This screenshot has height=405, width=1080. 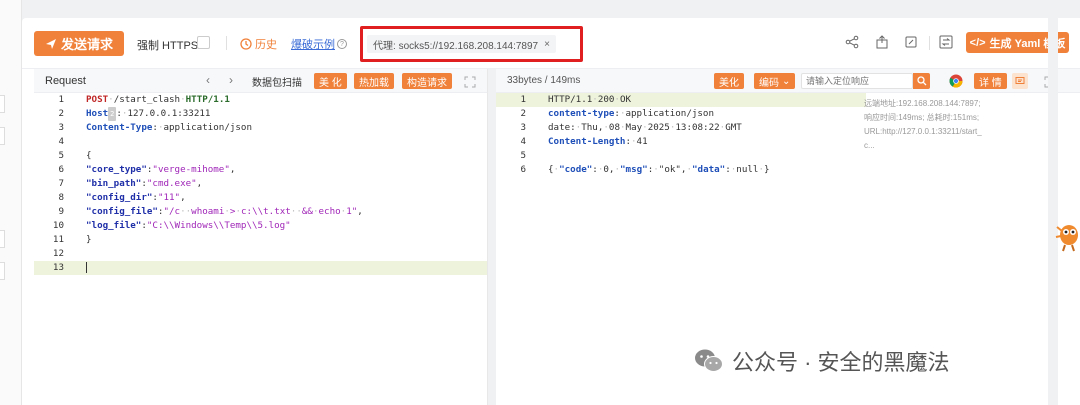 What do you see at coordinates (330, 81) in the screenshot?
I see `request-beautify-button: 美 化` at bounding box center [330, 81].